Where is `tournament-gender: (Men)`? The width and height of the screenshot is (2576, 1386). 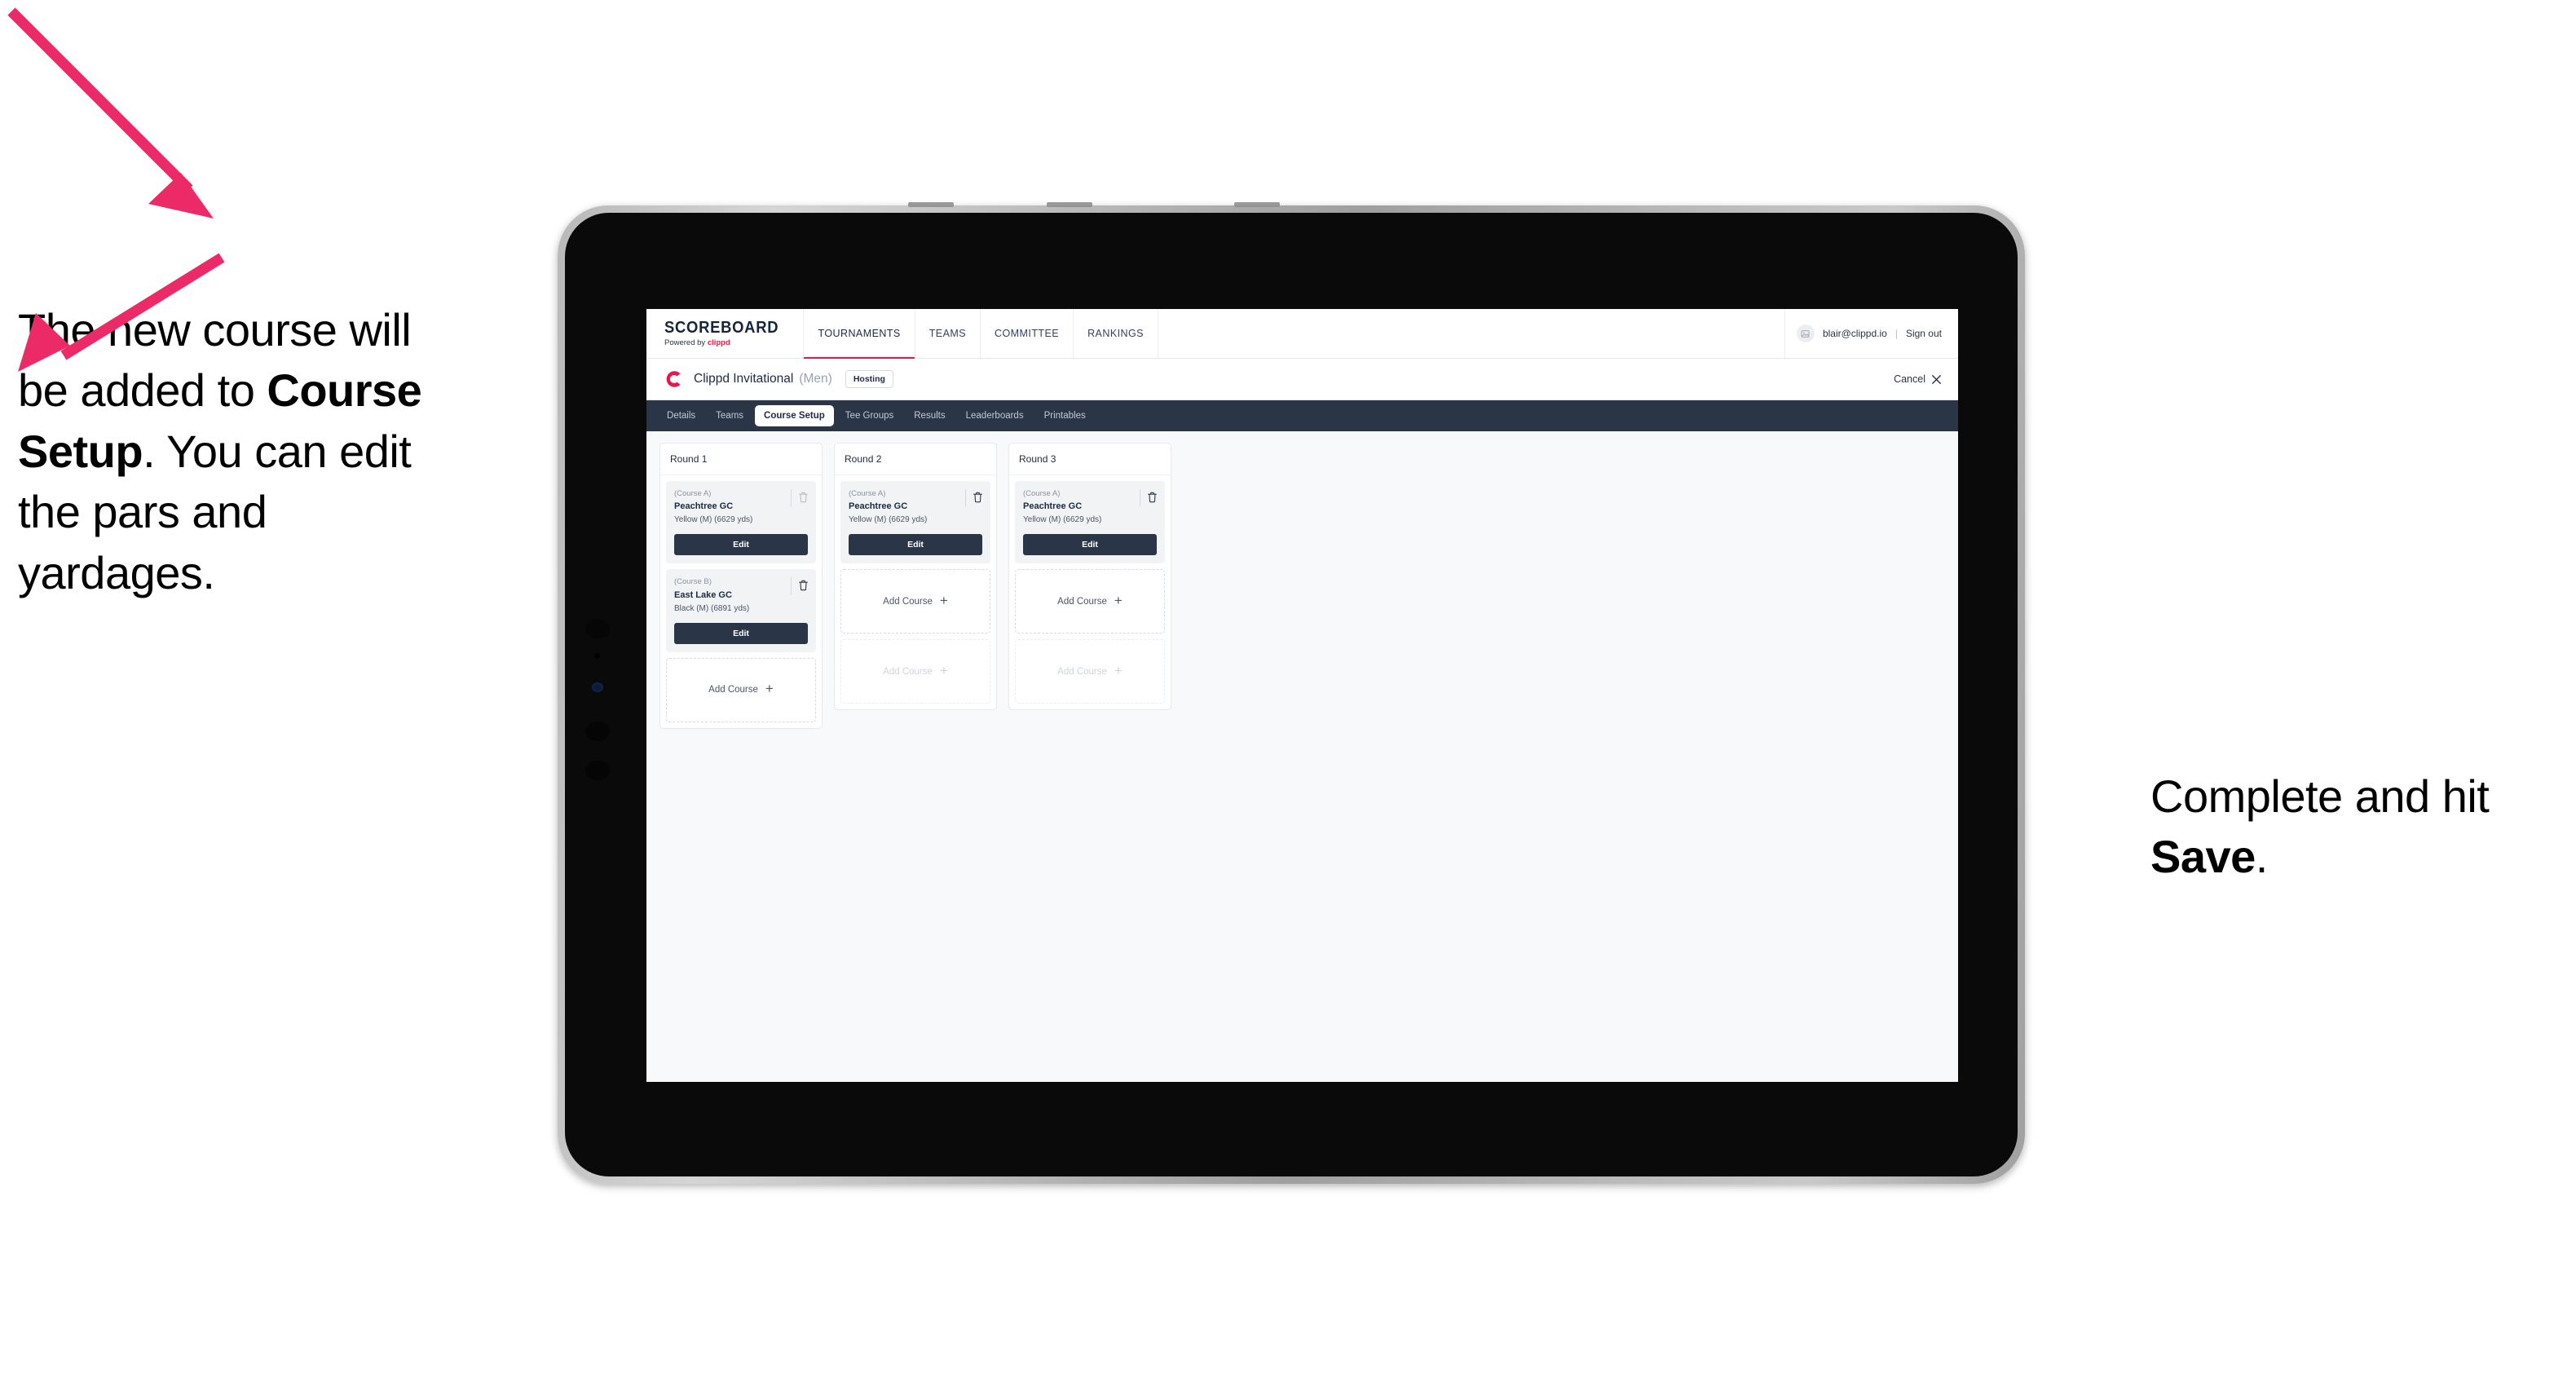 tournament-gender: (Men) is located at coordinates (815, 379).